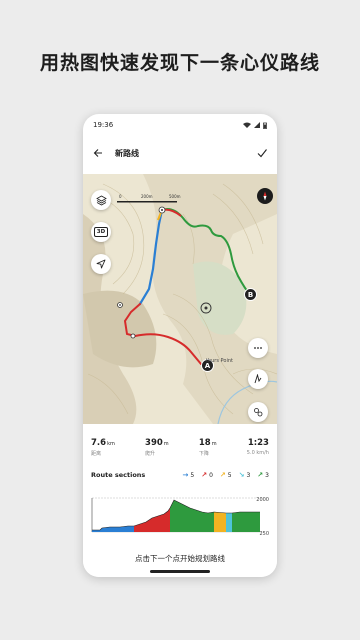  I want to click on layers-icon, so click(101, 200).